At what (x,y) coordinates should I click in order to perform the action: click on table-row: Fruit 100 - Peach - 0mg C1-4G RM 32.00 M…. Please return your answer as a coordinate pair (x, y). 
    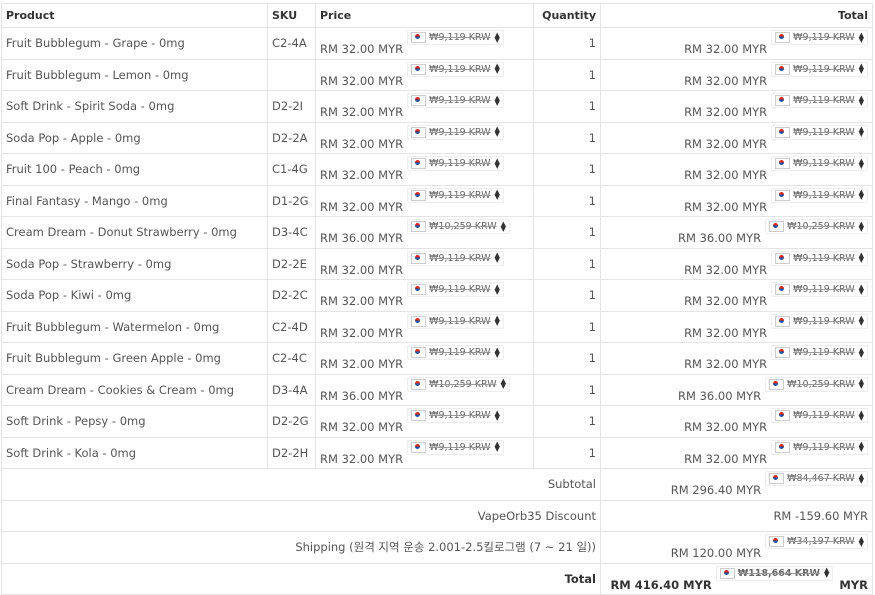
    Looking at the image, I should click on (437, 169).